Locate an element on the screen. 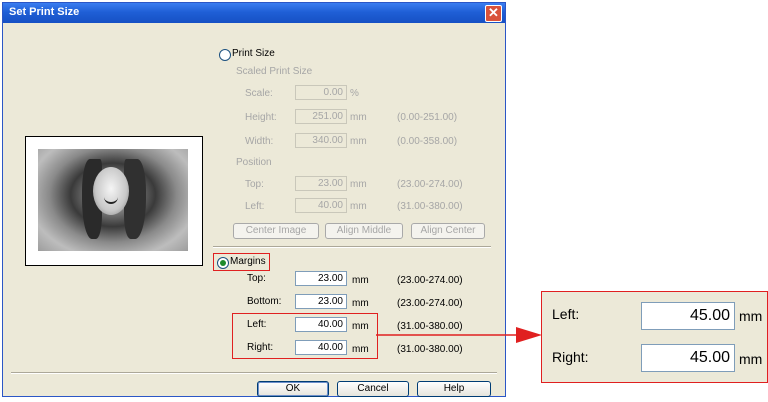 The image size is (768, 402). zoom-right-field: 45.00 is located at coordinates (688, 358).